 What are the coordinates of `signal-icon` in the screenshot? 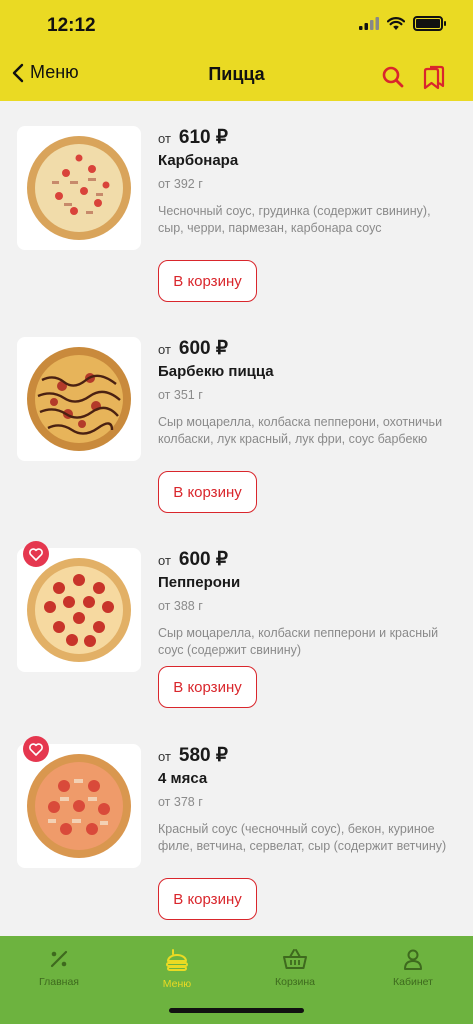 It's located at (369, 23).